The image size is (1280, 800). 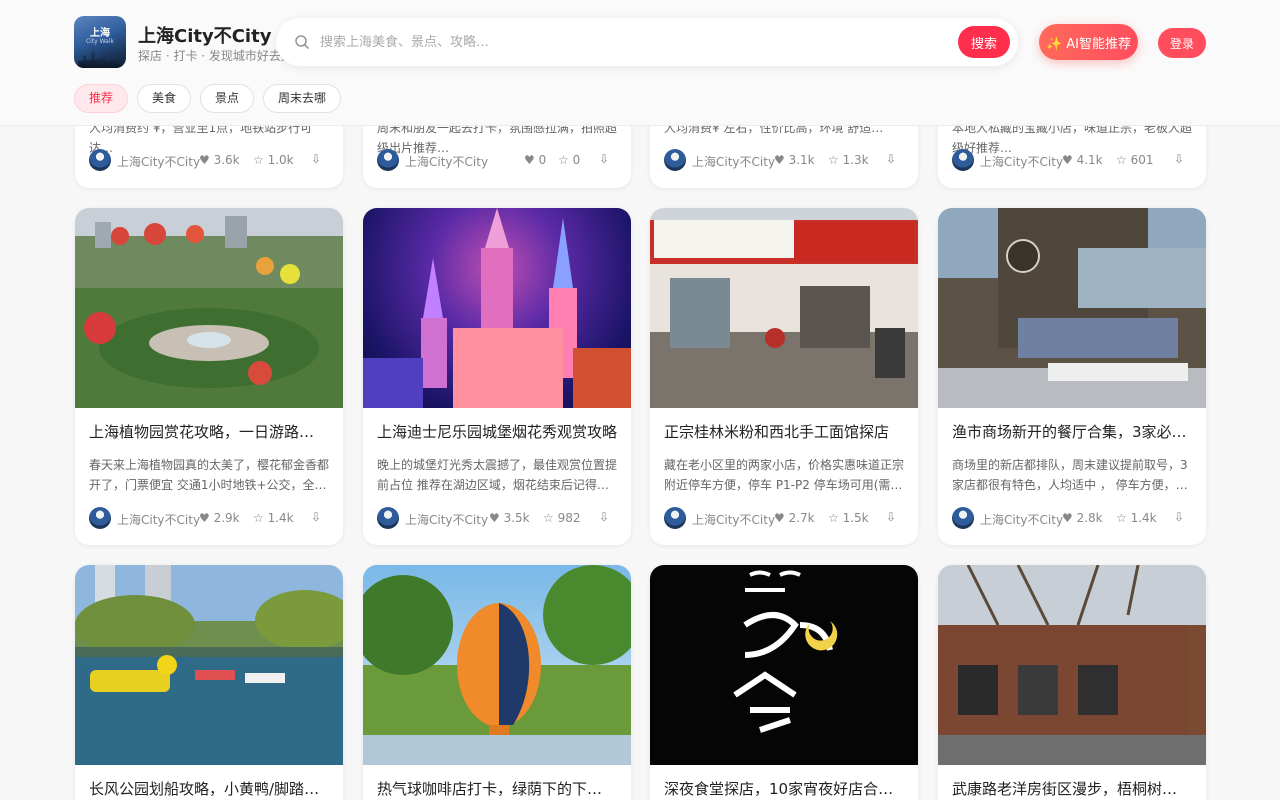 I want to click on neon-sign-illustration, so click(x=785, y=651).